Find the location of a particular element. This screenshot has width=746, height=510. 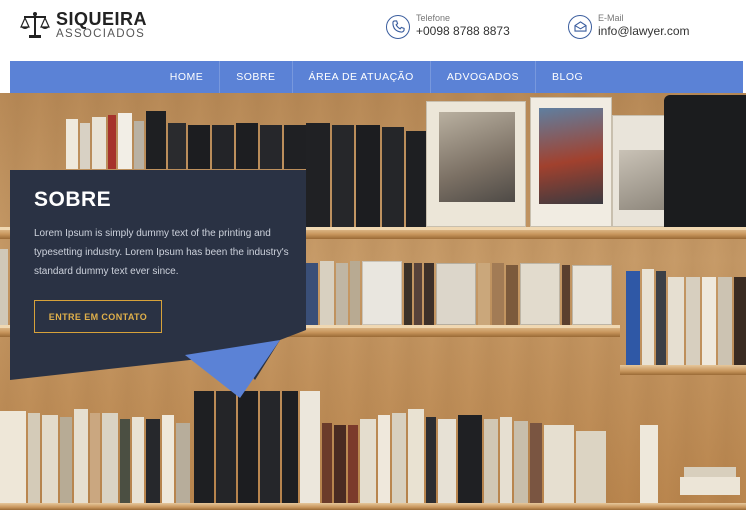

speaker is located at coordinates (705, 161).